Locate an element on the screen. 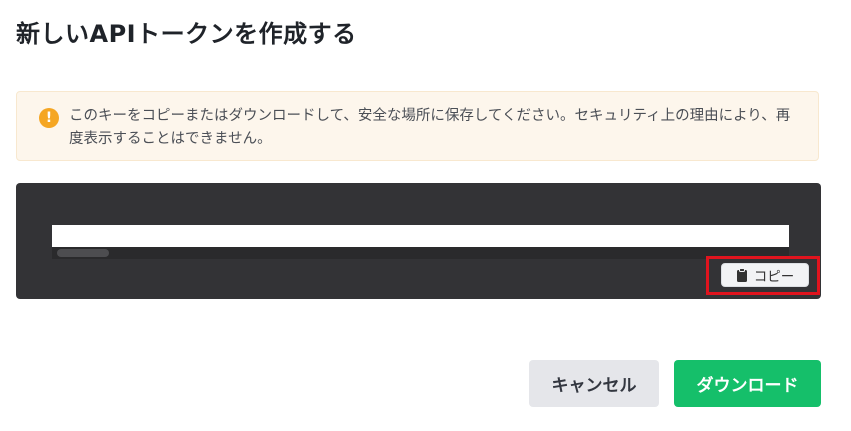 This screenshot has height=431, width=851. scrollbar-thumb is located at coordinates (83, 253).